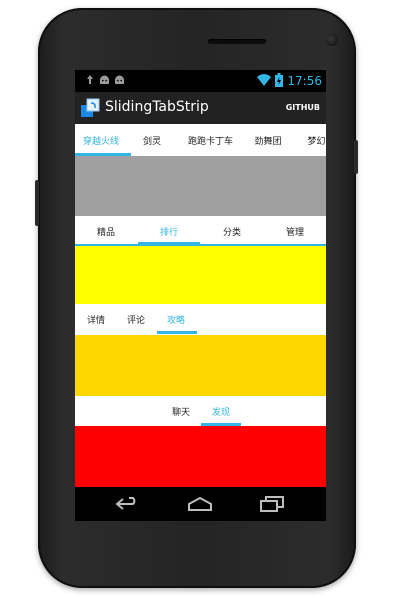 This screenshot has width=400, height=597. Describe the element at coordinates (210, 140) in the screenshot. I see `tab-game-3: 跑跑卡丁车` at that location.